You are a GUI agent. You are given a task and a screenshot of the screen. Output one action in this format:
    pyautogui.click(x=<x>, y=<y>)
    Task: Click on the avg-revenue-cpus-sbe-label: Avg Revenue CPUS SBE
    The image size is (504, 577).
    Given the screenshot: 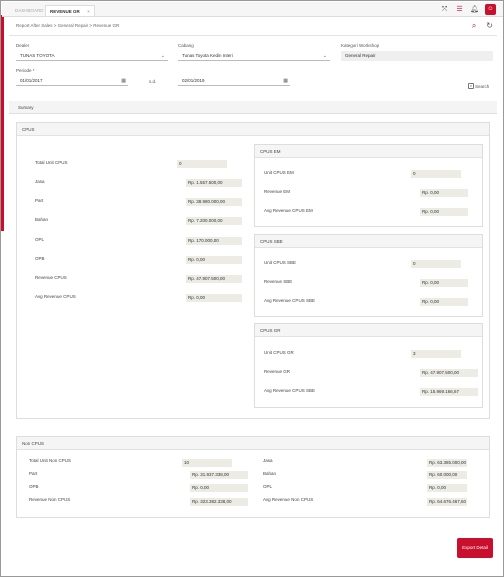 What is the action you would take?
    pyautogui.click(x=289, y=300)
    